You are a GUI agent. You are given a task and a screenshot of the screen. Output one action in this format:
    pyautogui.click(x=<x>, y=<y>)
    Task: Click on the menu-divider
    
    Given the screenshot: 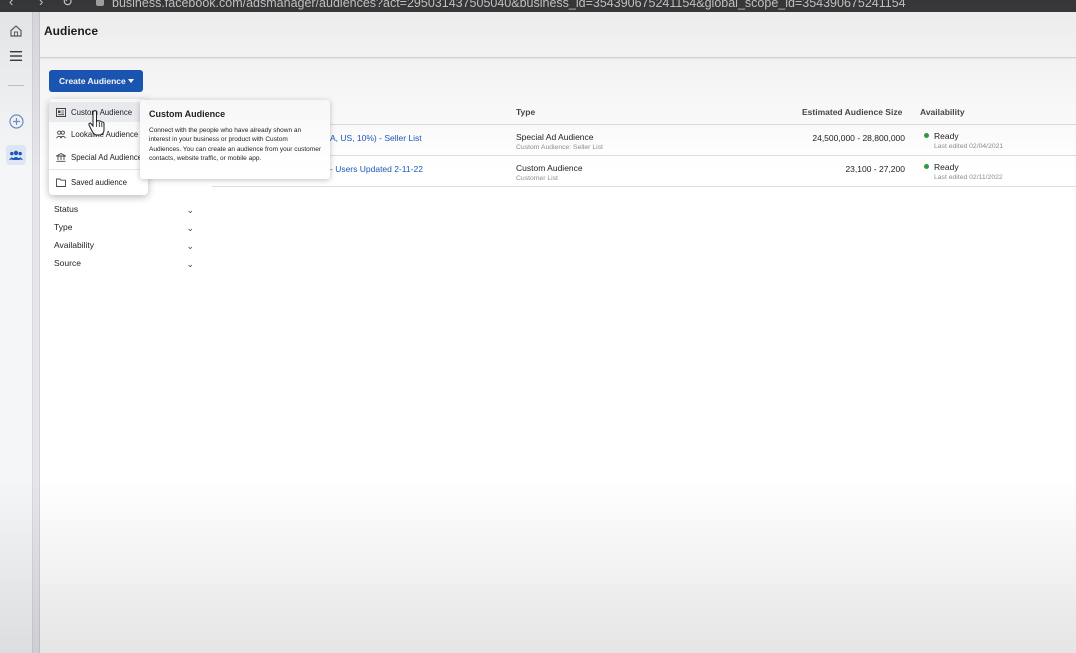 What is the action you would take?
    pyautogui.click(x=98, y=169)
    